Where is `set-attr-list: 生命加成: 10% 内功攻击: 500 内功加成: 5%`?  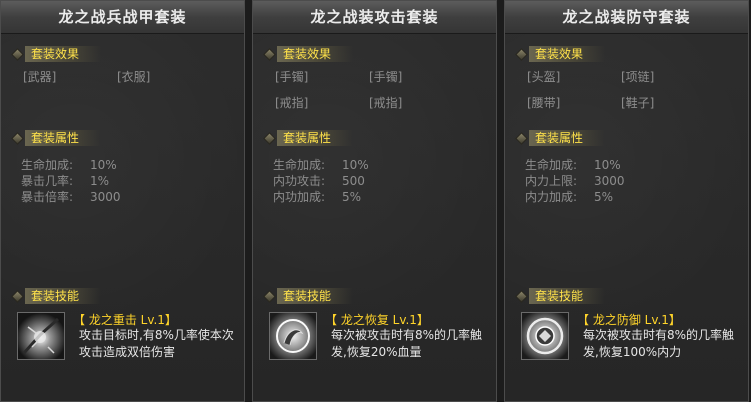 set-attr-list: 生命加成: 10% 内功攻击: 500 内功加成: 5% is located at coordinates (321, 181).